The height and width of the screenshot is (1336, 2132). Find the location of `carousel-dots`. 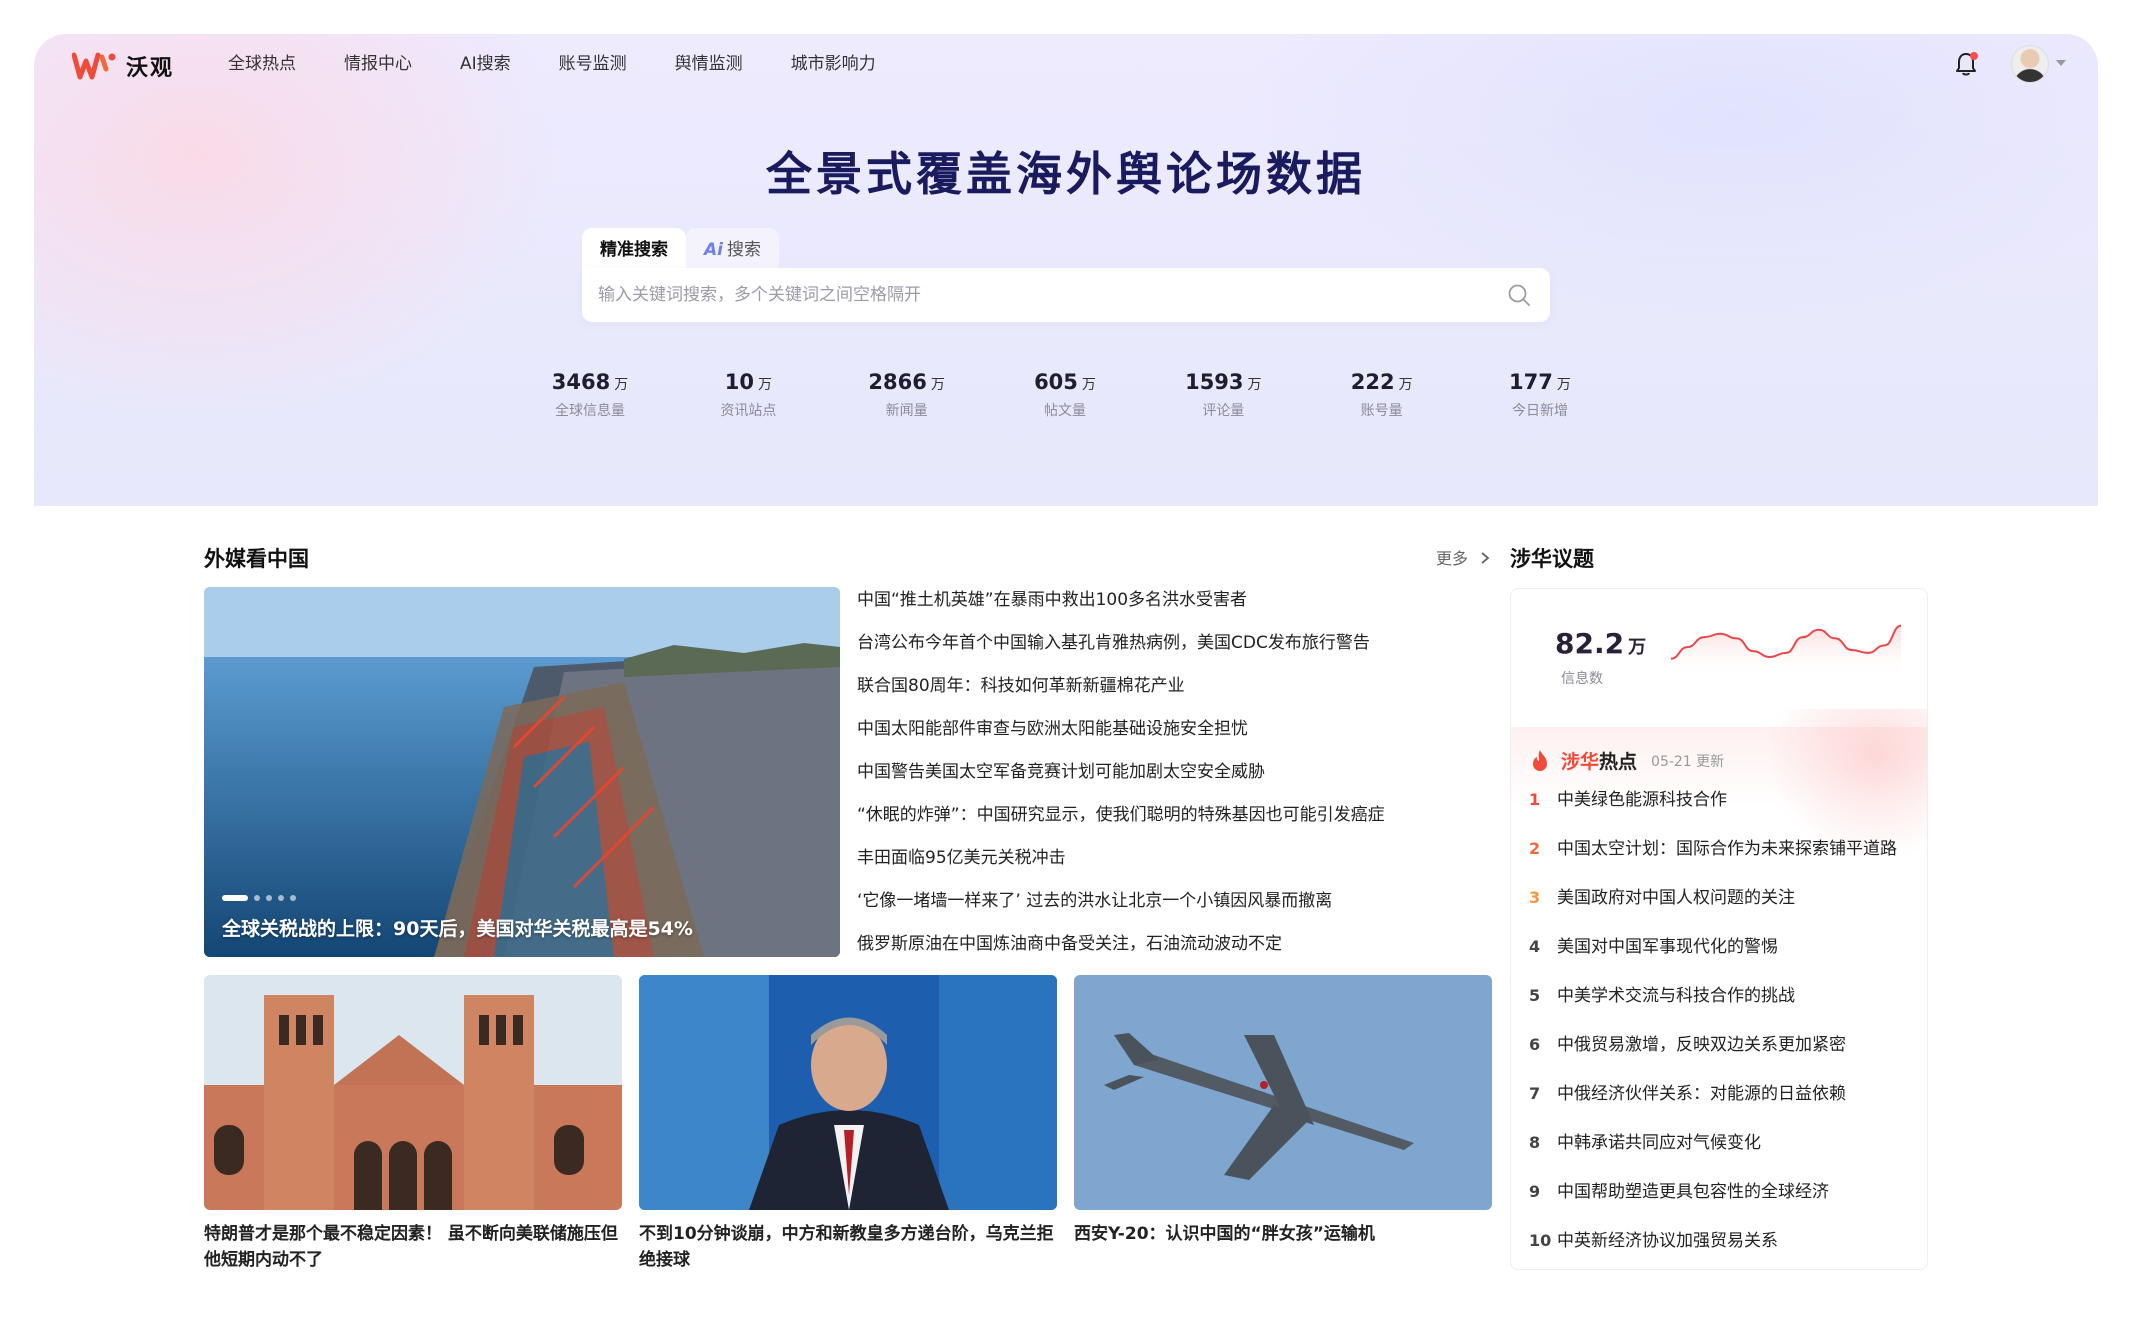

carousel-dots is located at coordinates (259, 898).